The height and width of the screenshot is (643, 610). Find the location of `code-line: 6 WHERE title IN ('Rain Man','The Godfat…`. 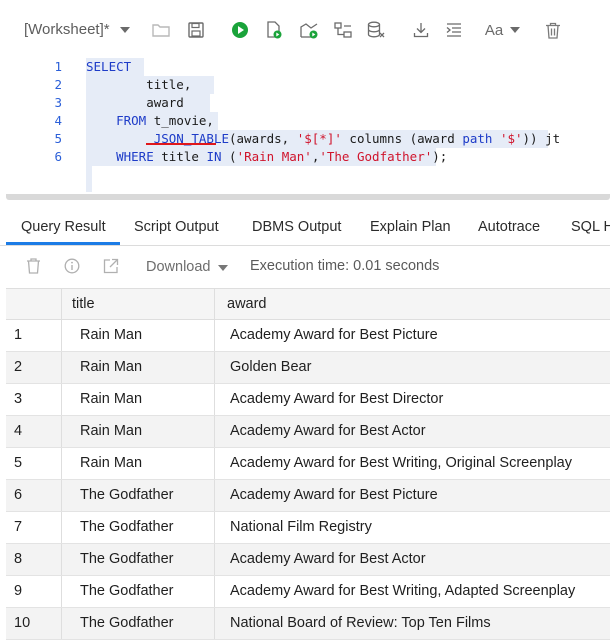

code-line: 6 WHERE title IN ('Rain Man','The Godfat… is located at coordinates (308, 157).